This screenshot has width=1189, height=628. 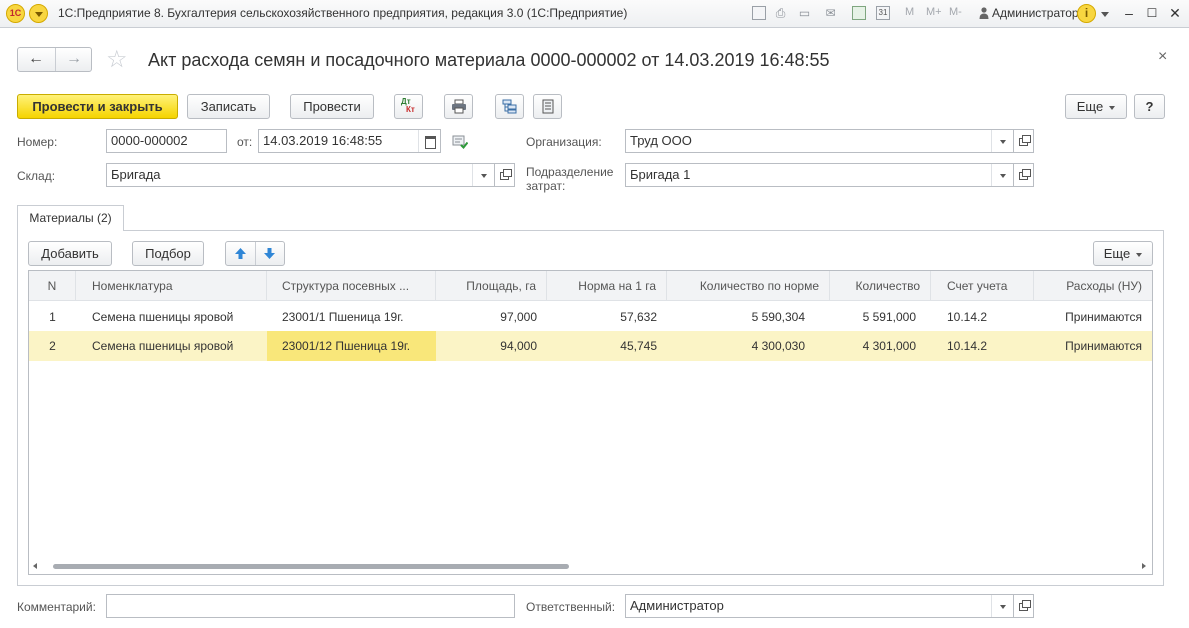 What do you see at coordinates (228, 106) in the screenshot?
I see `save-button: Записать` at bounding box center [228, 106].